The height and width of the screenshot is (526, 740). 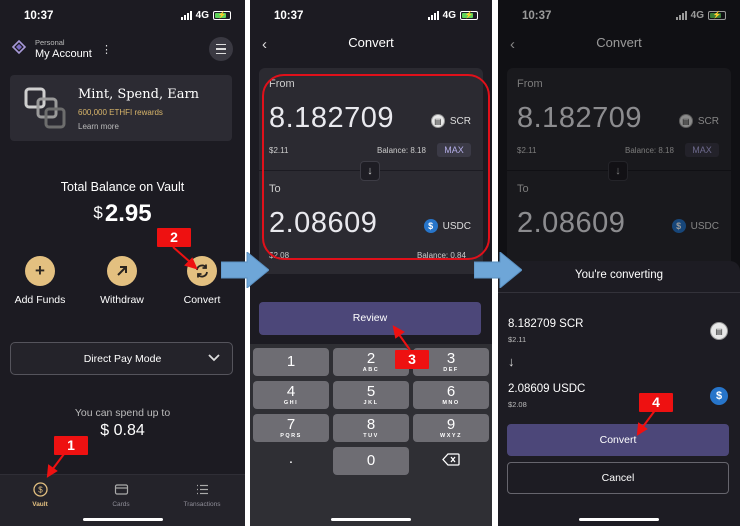 I want to click on total-balance-value: $2.95, so click(x=122, y=214).